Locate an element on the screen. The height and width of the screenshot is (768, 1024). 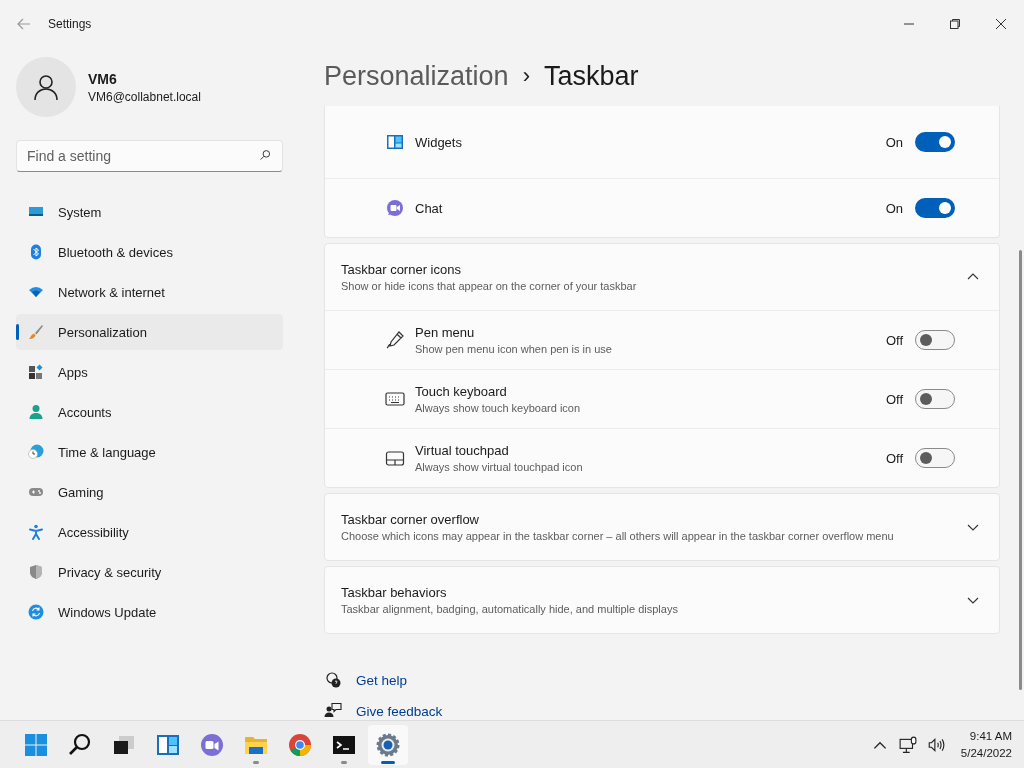
scrollbar is located at coordinates (1020, 470).